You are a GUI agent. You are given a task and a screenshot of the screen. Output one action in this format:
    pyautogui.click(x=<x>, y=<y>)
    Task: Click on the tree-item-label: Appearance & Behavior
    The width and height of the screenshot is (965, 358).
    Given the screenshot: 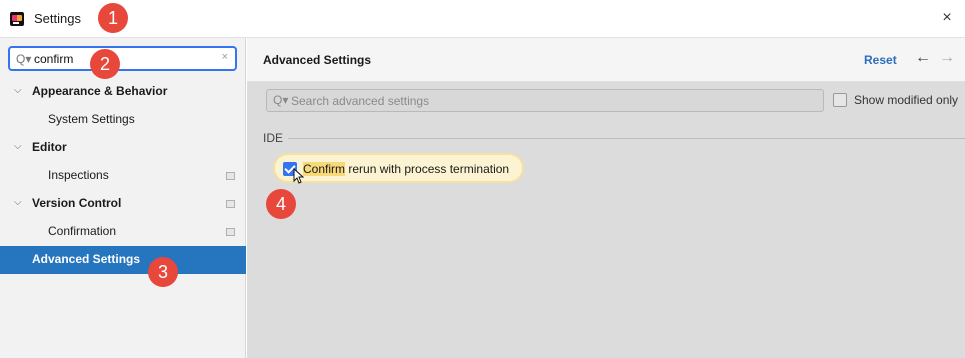 What is the action you would take?
    pyautogui.click(x=100, y=91)
    